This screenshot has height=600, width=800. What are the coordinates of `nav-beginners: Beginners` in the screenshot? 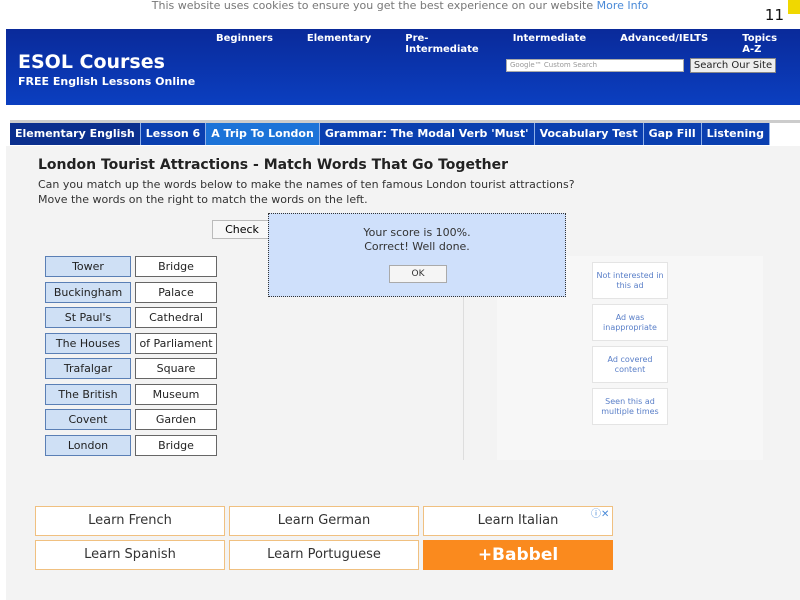 It's located at (244, 44).